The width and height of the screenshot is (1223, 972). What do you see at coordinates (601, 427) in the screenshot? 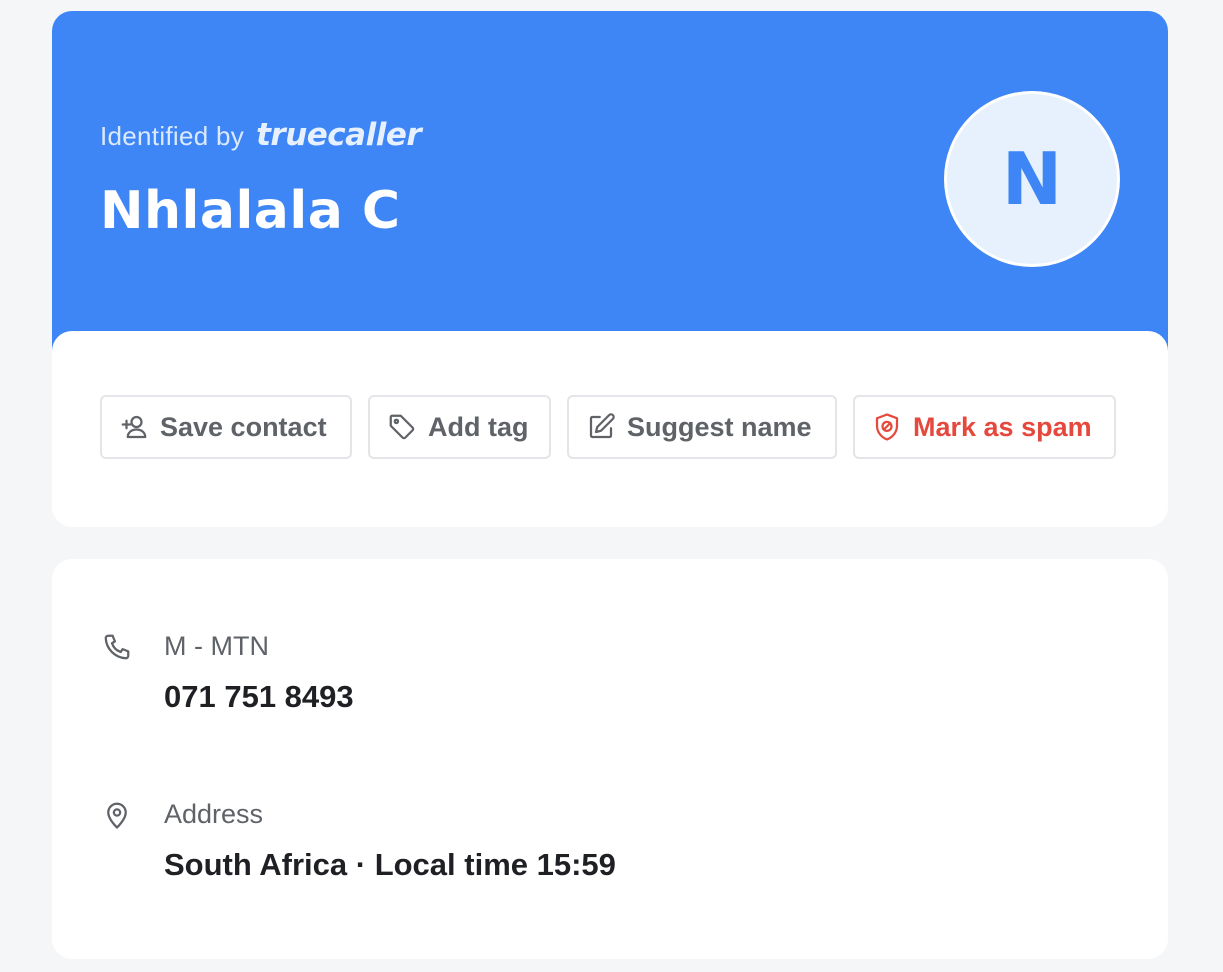
I see `edit-icon` at bounding box center [601, 427].